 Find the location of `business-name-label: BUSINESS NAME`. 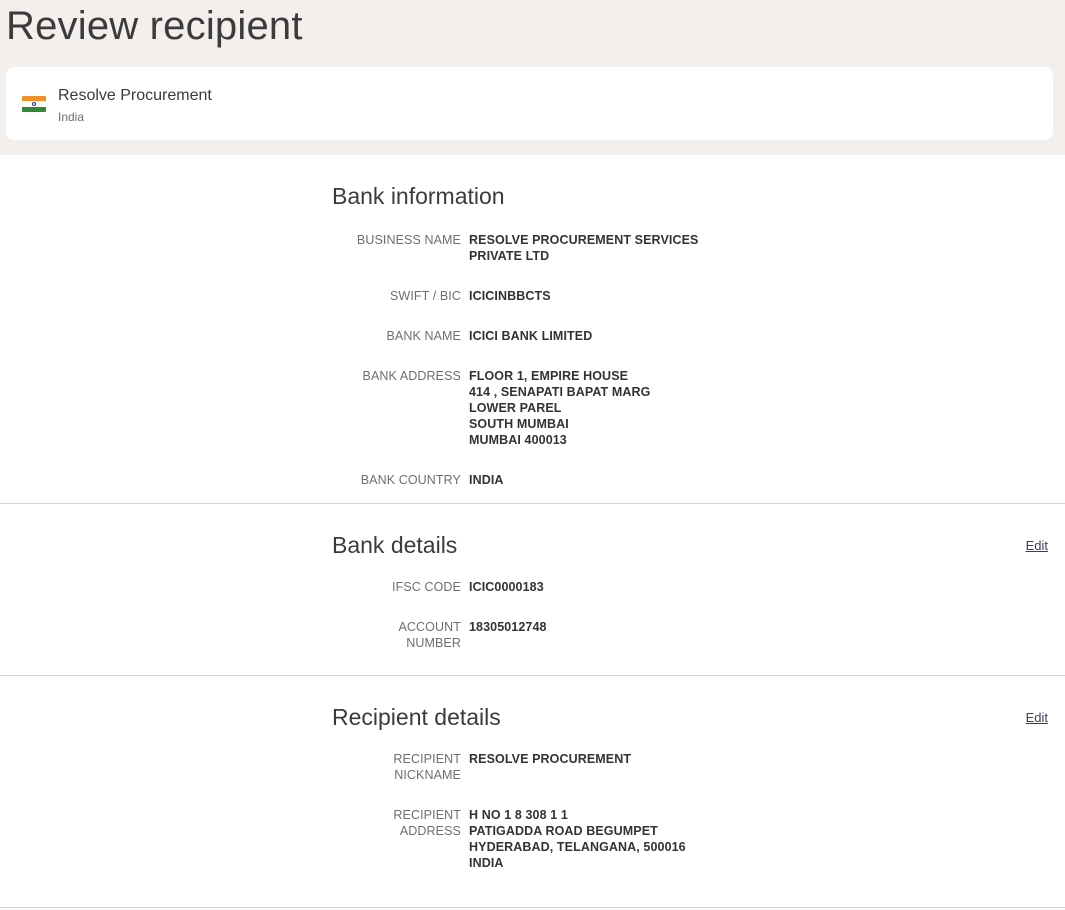

business-name-label: BUSINESS NAME is located at coordinates (408, 240).